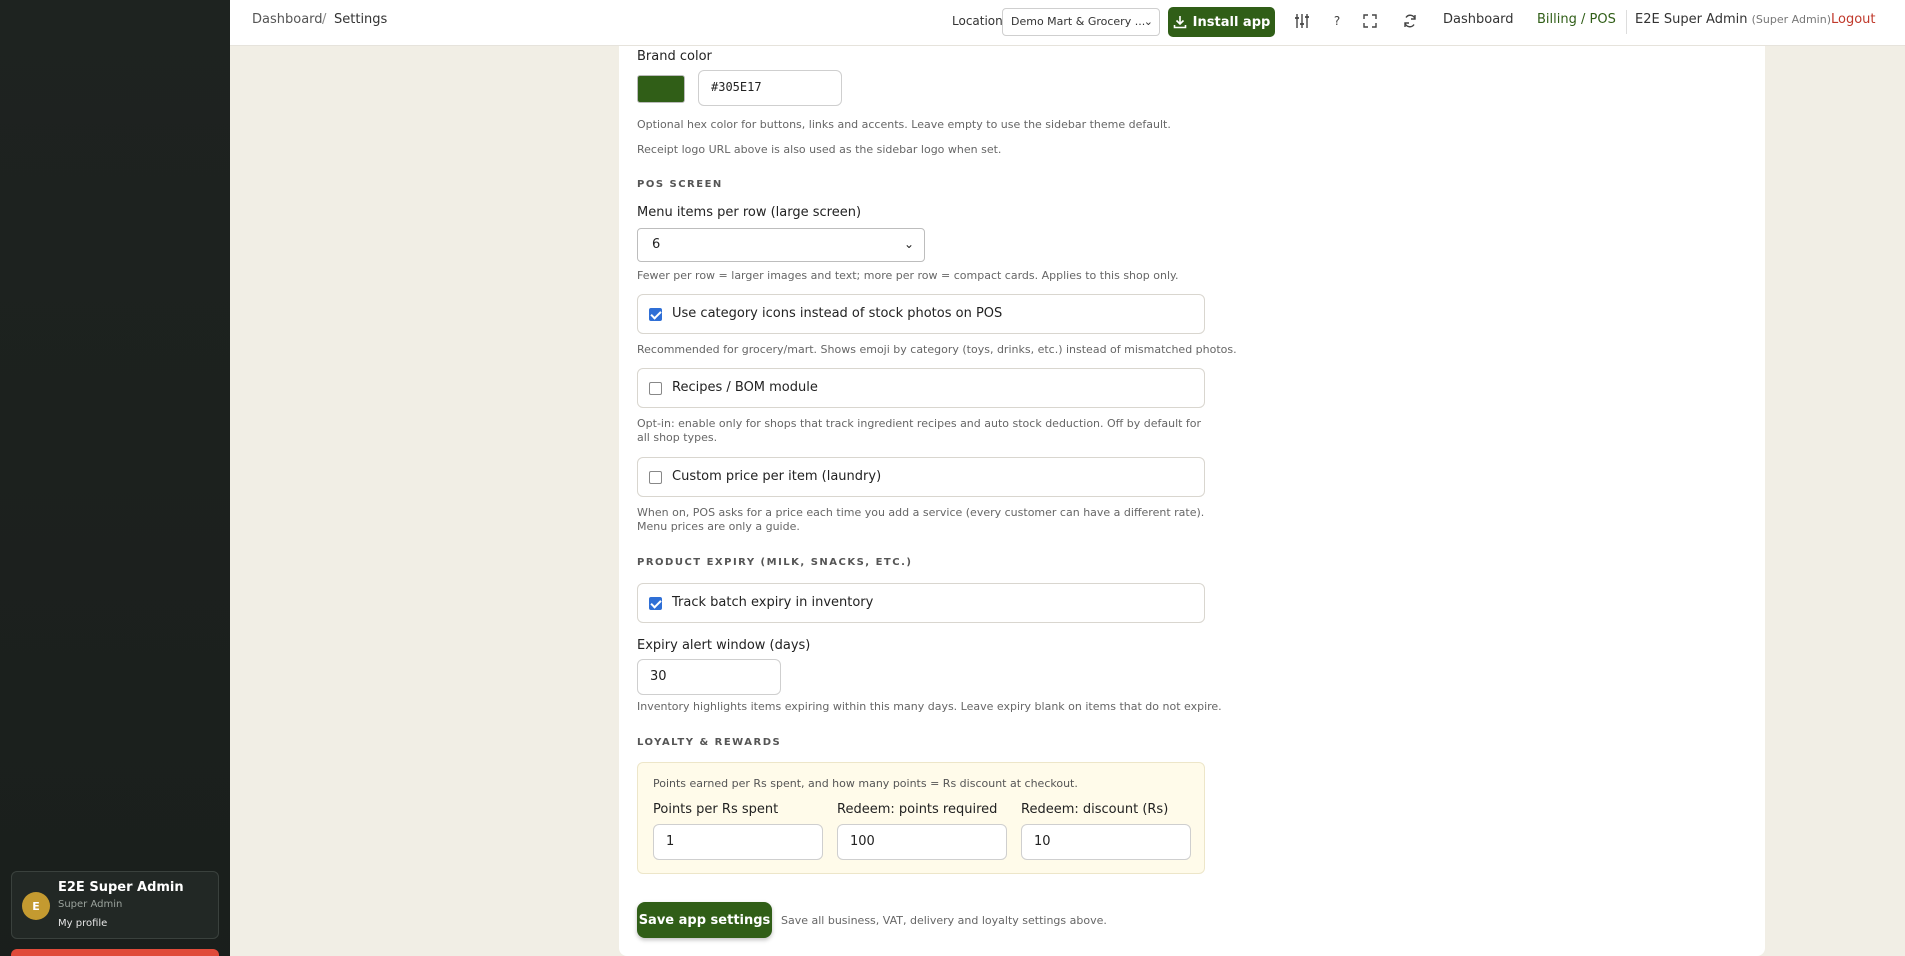 The height and width of the screenshot is (956, 1905). I want to click on admin-name-text: E2E Super Admin, so click(1691, 19).